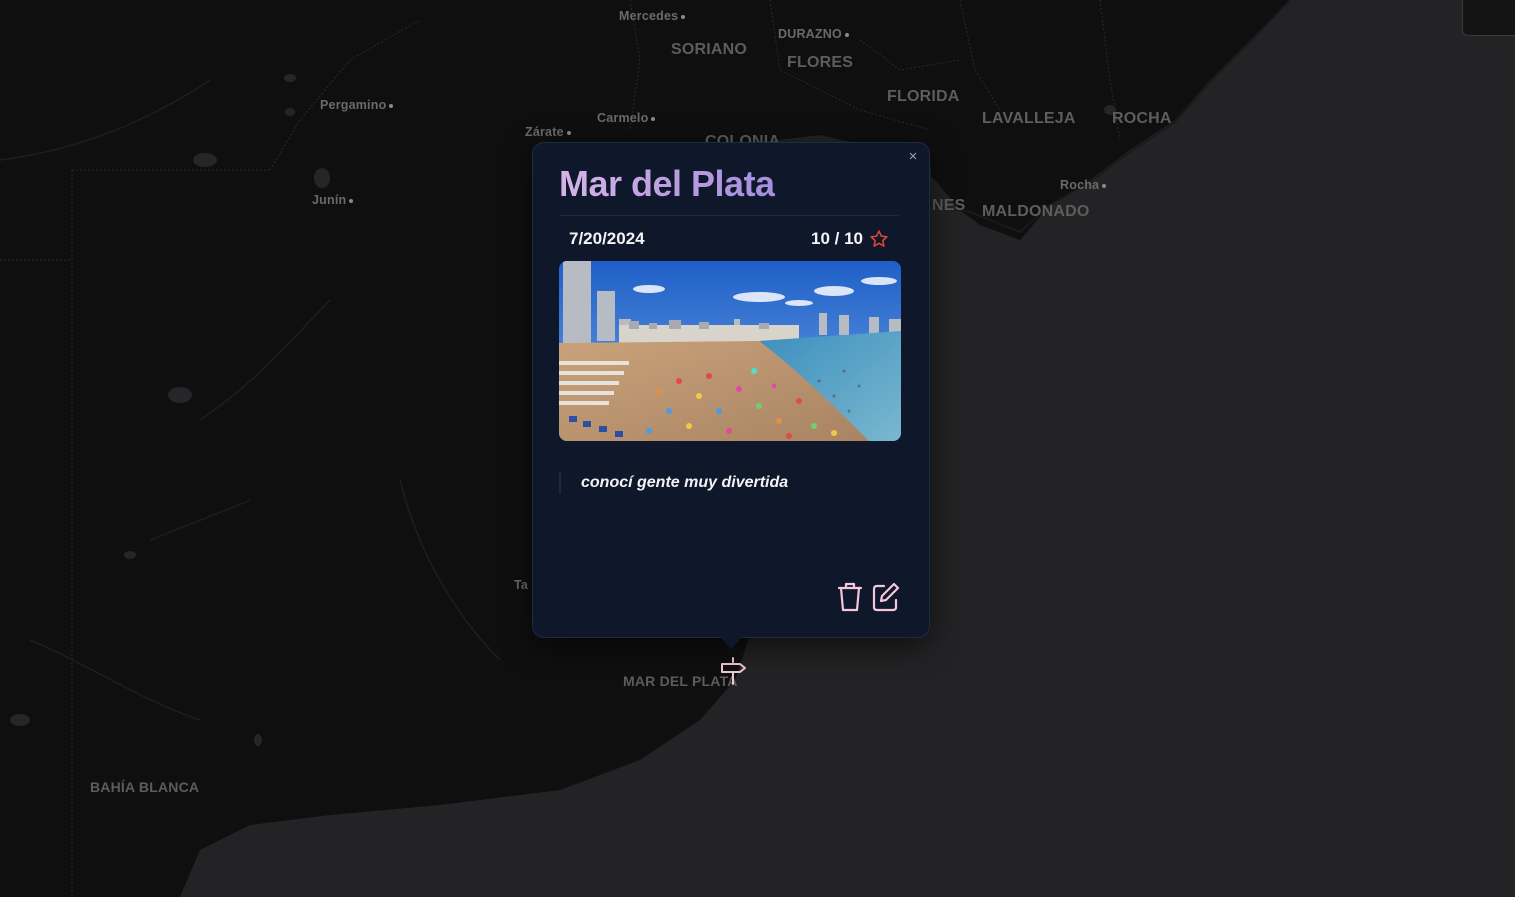  Describe the element at coordinates (333, 200) in the screenshot. I see `city-label-junin: Junín` at that location.